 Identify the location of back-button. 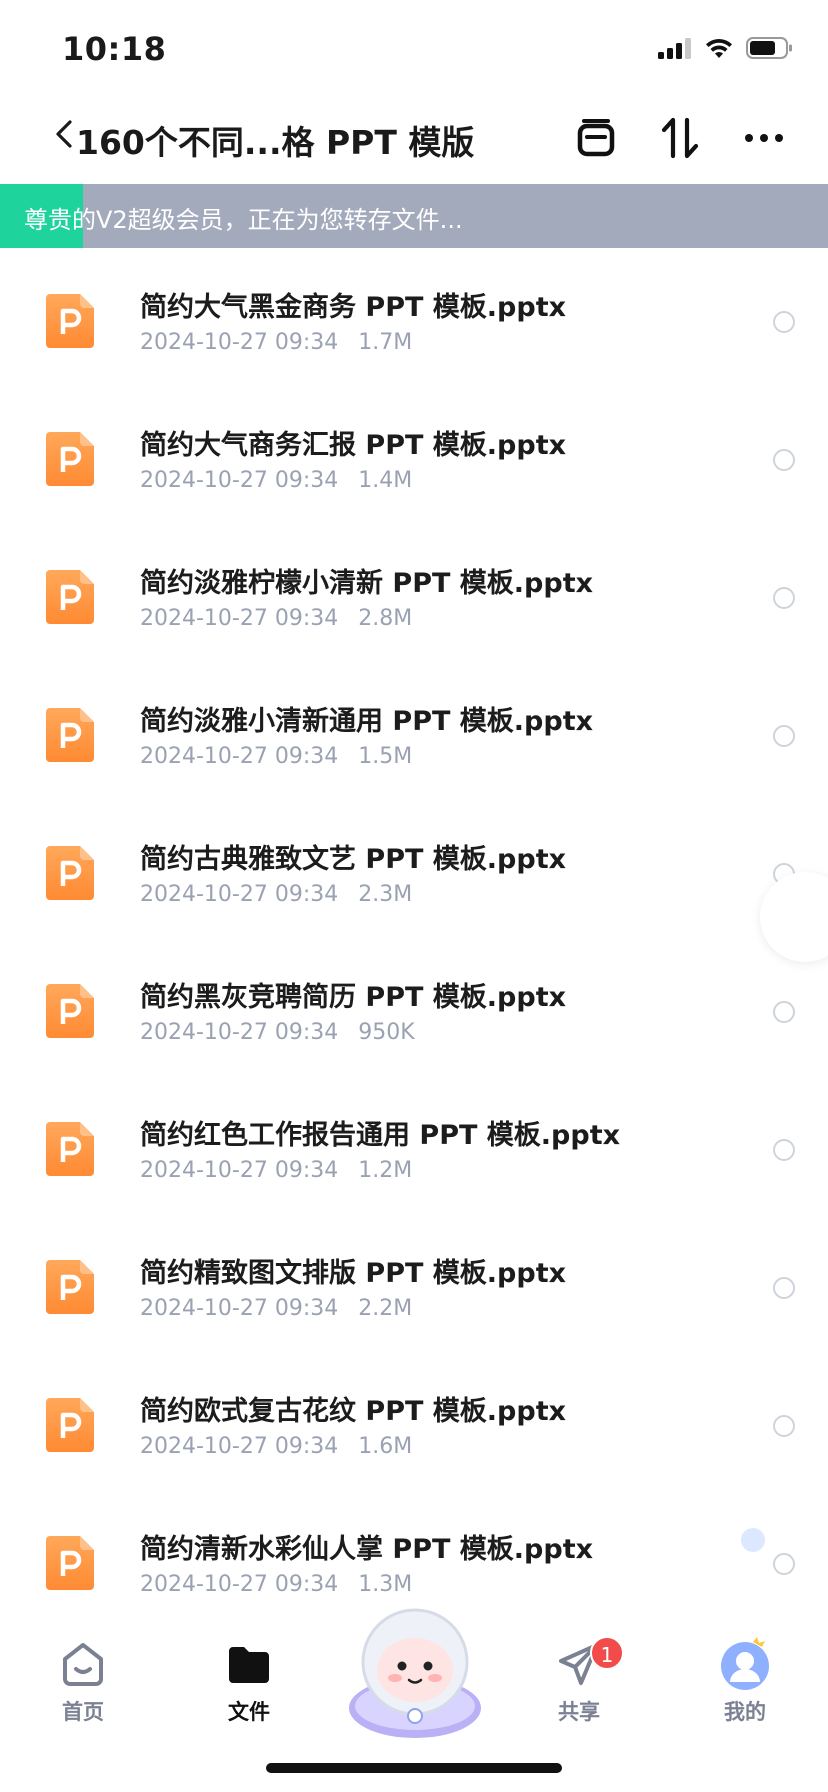
(64, 134).